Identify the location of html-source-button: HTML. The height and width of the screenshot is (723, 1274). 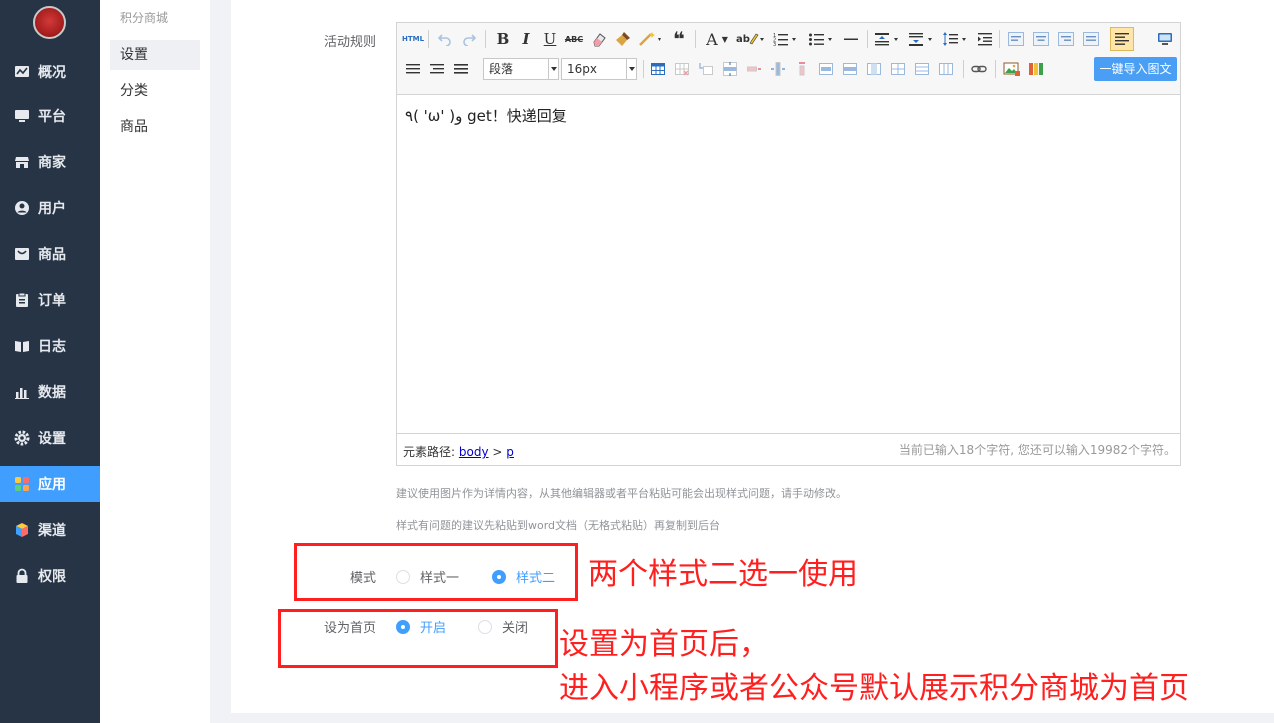
(413, 39).